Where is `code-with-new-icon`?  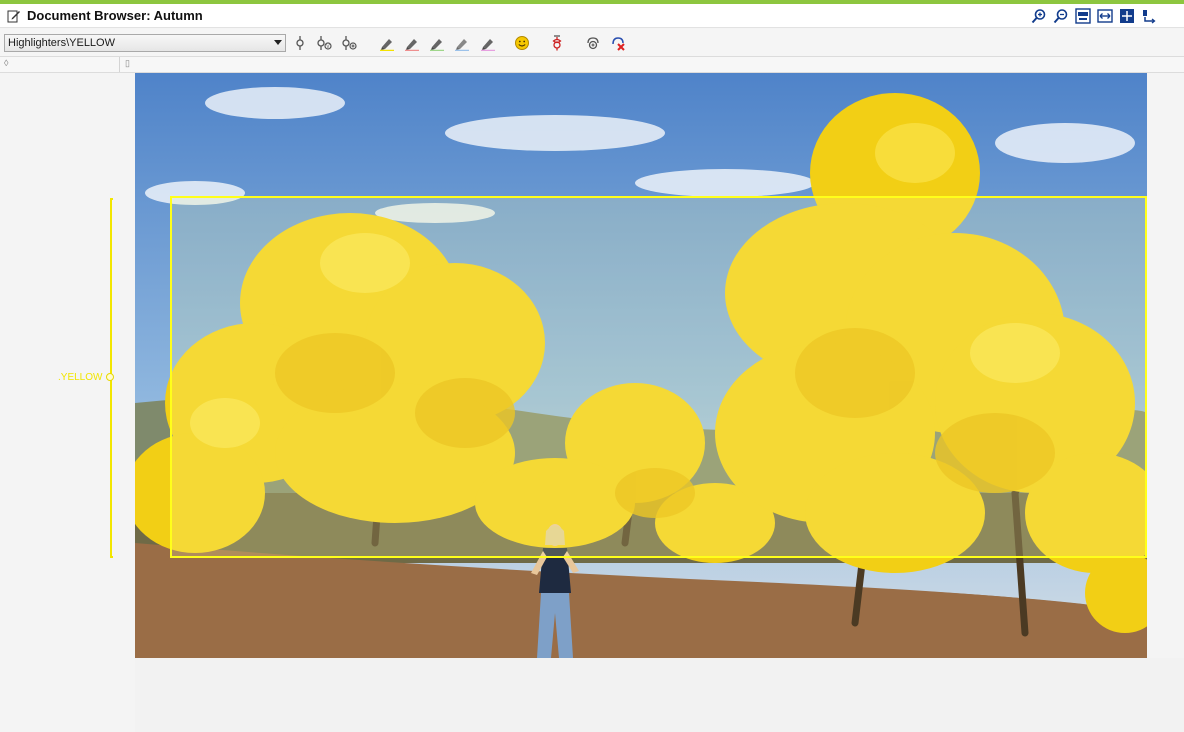 code-with-new-icon is located at coordinates (350, 43).